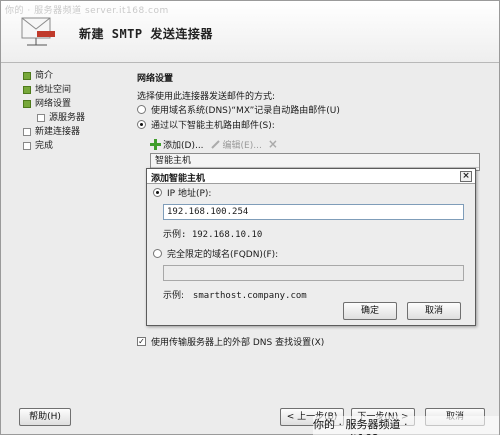  What do you see at coordinates (466, 176) in the screenshot?
I see `close-icon: ×` at bounding box center [466, 176].